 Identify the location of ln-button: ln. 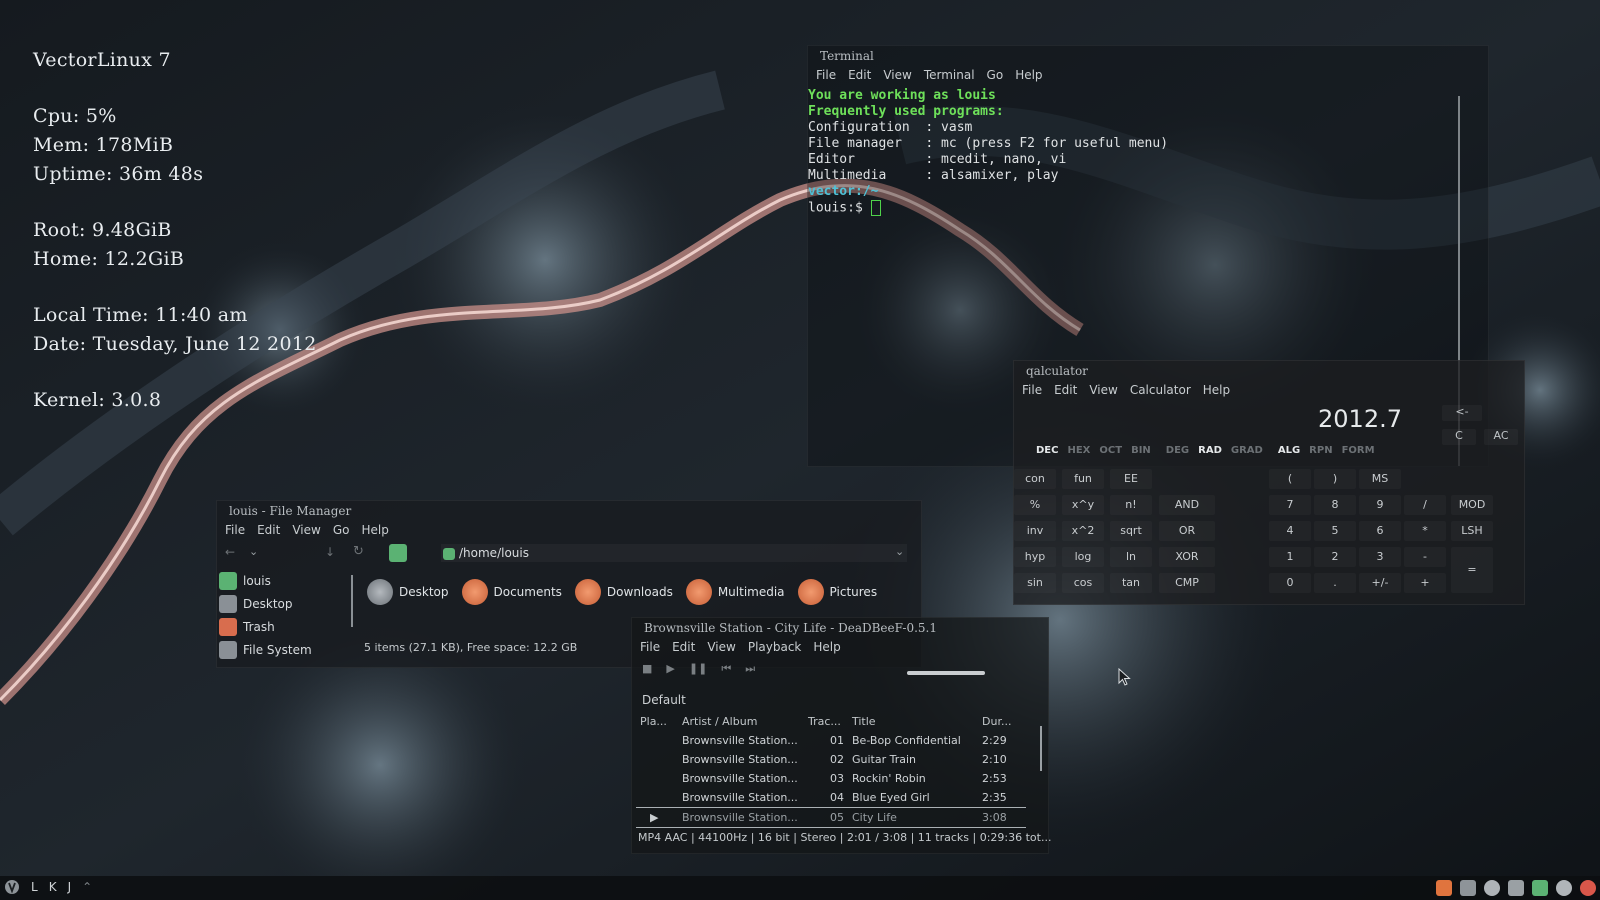
(1131, 557).